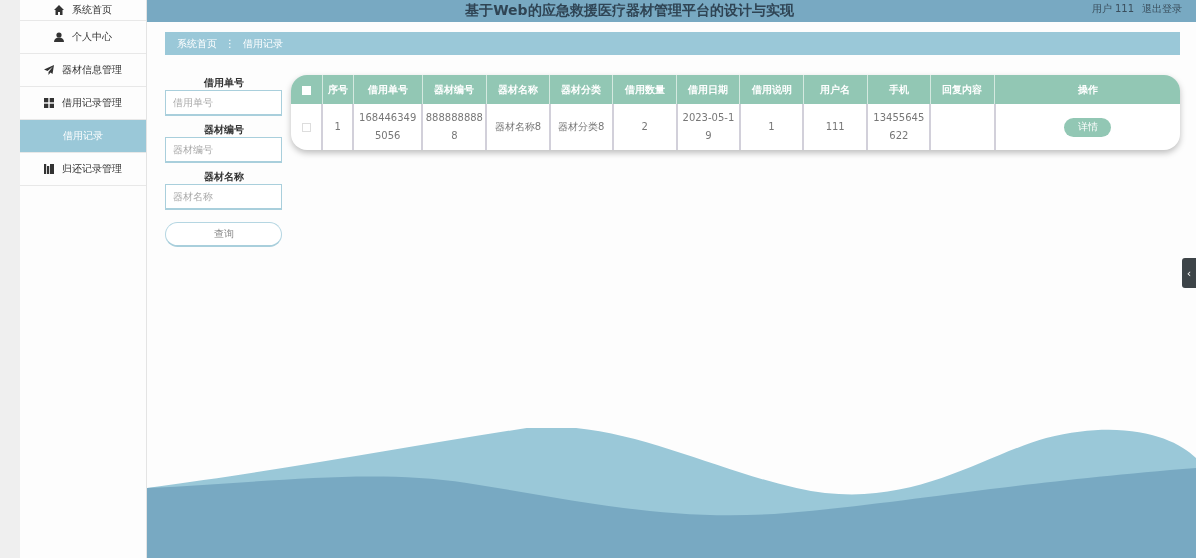 The height and width of the screenshot is (558, 1196). I want to click on column-header: 器材分类, so click(581, 89).